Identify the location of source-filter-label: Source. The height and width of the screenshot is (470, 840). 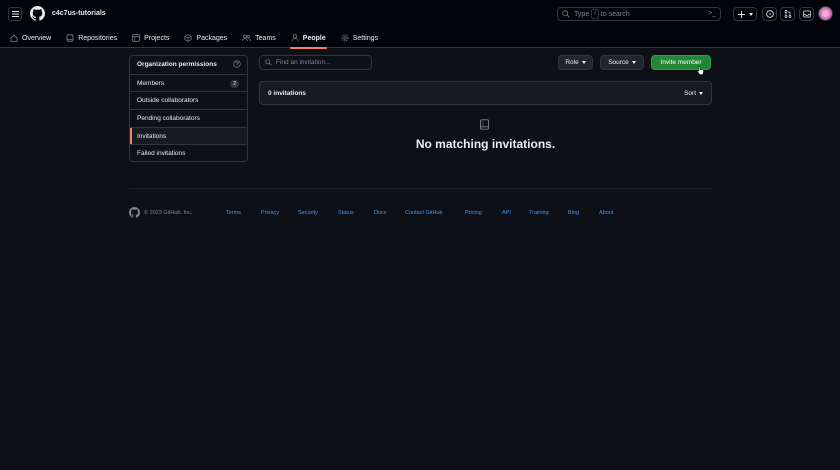
(618, 62).